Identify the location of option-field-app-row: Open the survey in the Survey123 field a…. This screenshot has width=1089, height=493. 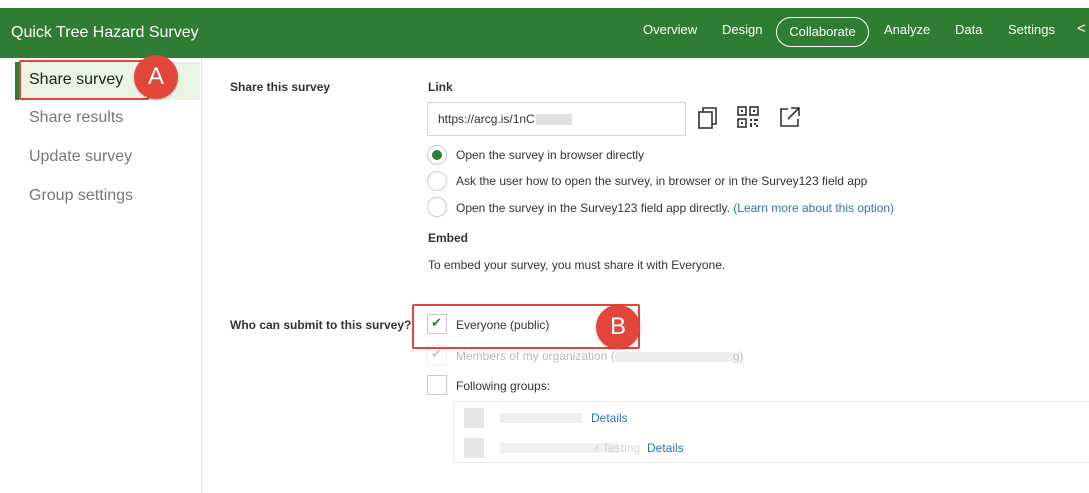
(675, 208).